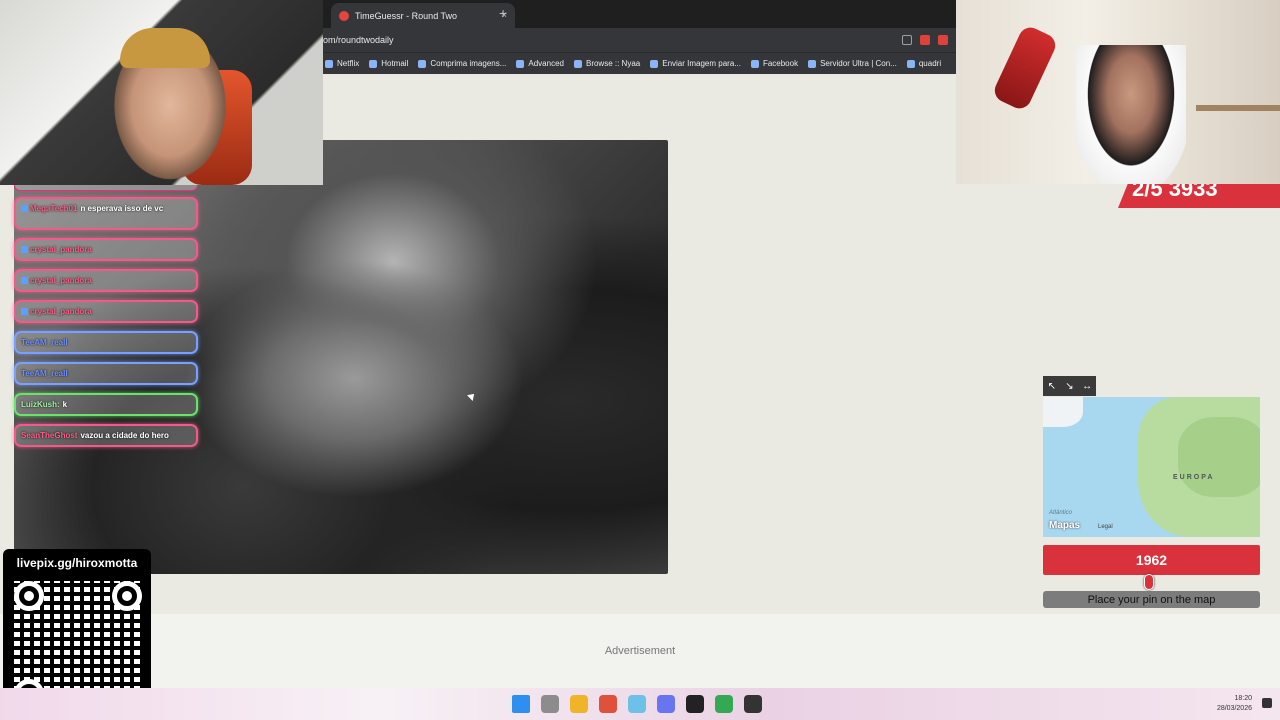 The image size is (1280, 720). What do you see at coordinates (344, 15) in the screenshot?
I see `timeguessr-favicon-icon` at bounding box center [344, 15].